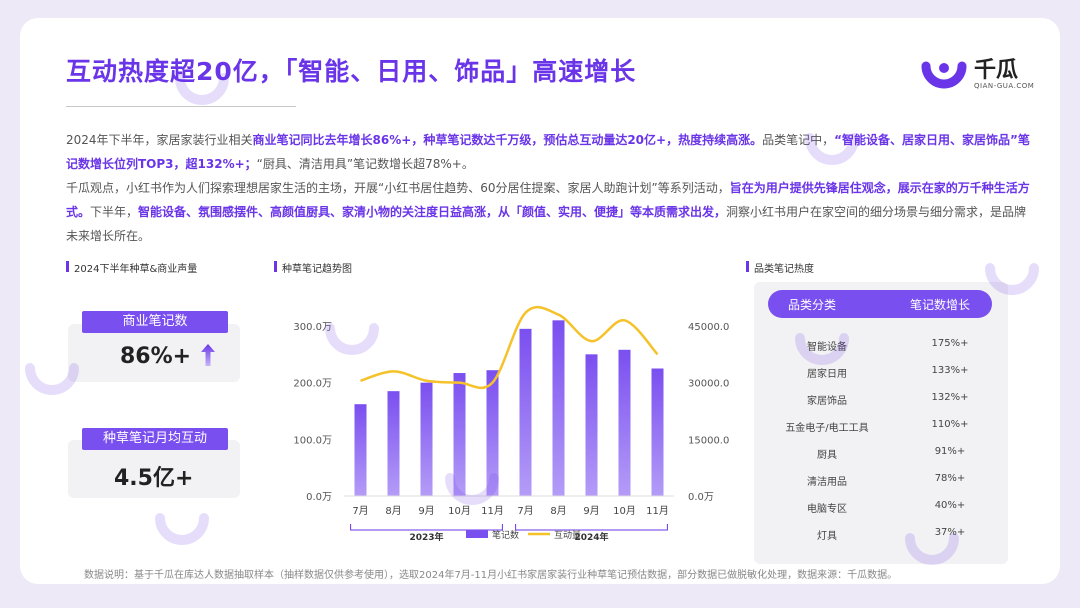 This screenshot has height=608, width=1080. Describe the element at coordinates (709, 384) in the screenshot. I see `y-right-tick-label: 30000.0万` at that location.